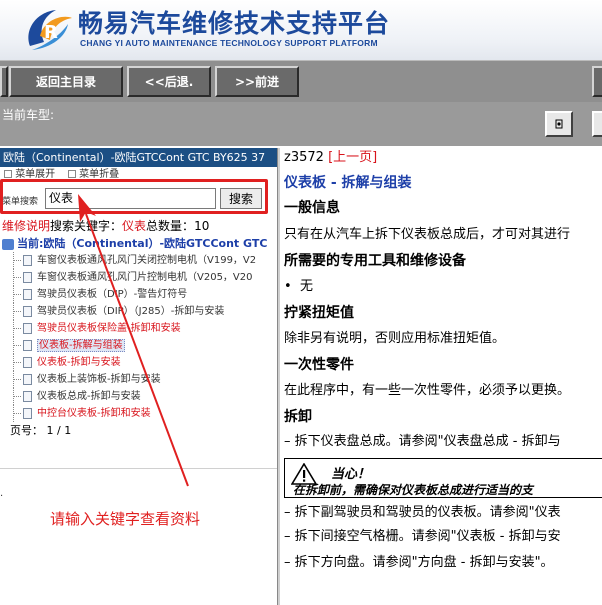 The width and height of the screenshot is (602, 605). I want to click on search-input: 仪表, so click(130, 198).